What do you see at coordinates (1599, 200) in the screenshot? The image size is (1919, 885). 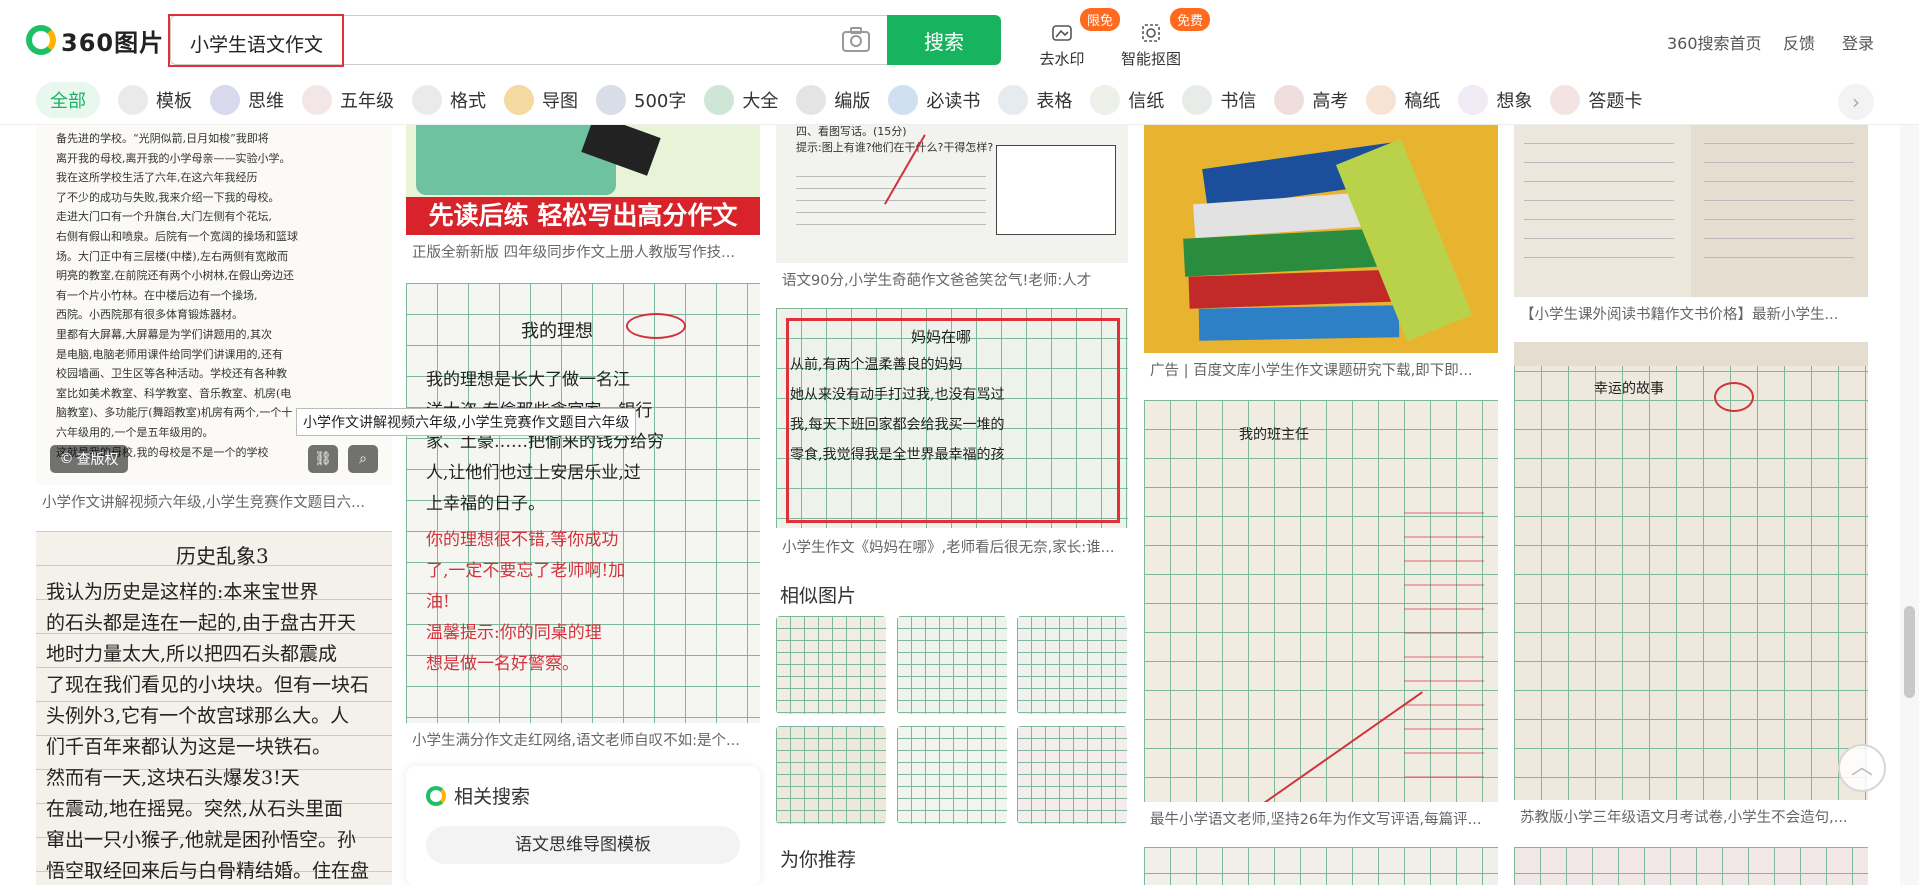 I see `page-text-lines` at bounding box center [1599, 200].